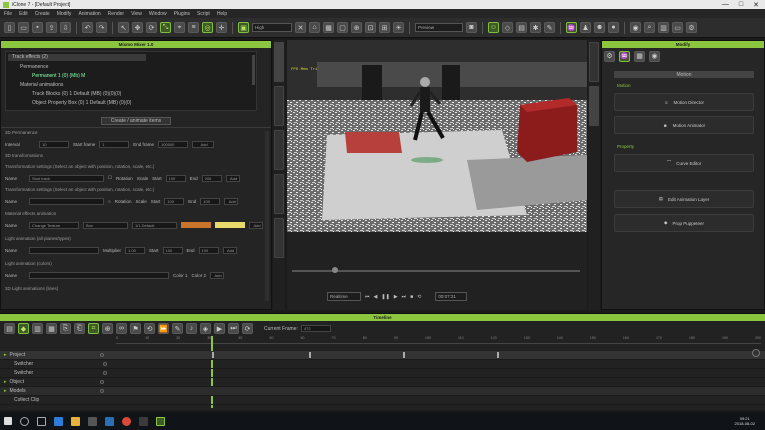 This screenshot has height=430, width=765. Describe the element at coordinates (121, 328) in the screenshot. I see `timeline-link-icon: ∞` at that location.